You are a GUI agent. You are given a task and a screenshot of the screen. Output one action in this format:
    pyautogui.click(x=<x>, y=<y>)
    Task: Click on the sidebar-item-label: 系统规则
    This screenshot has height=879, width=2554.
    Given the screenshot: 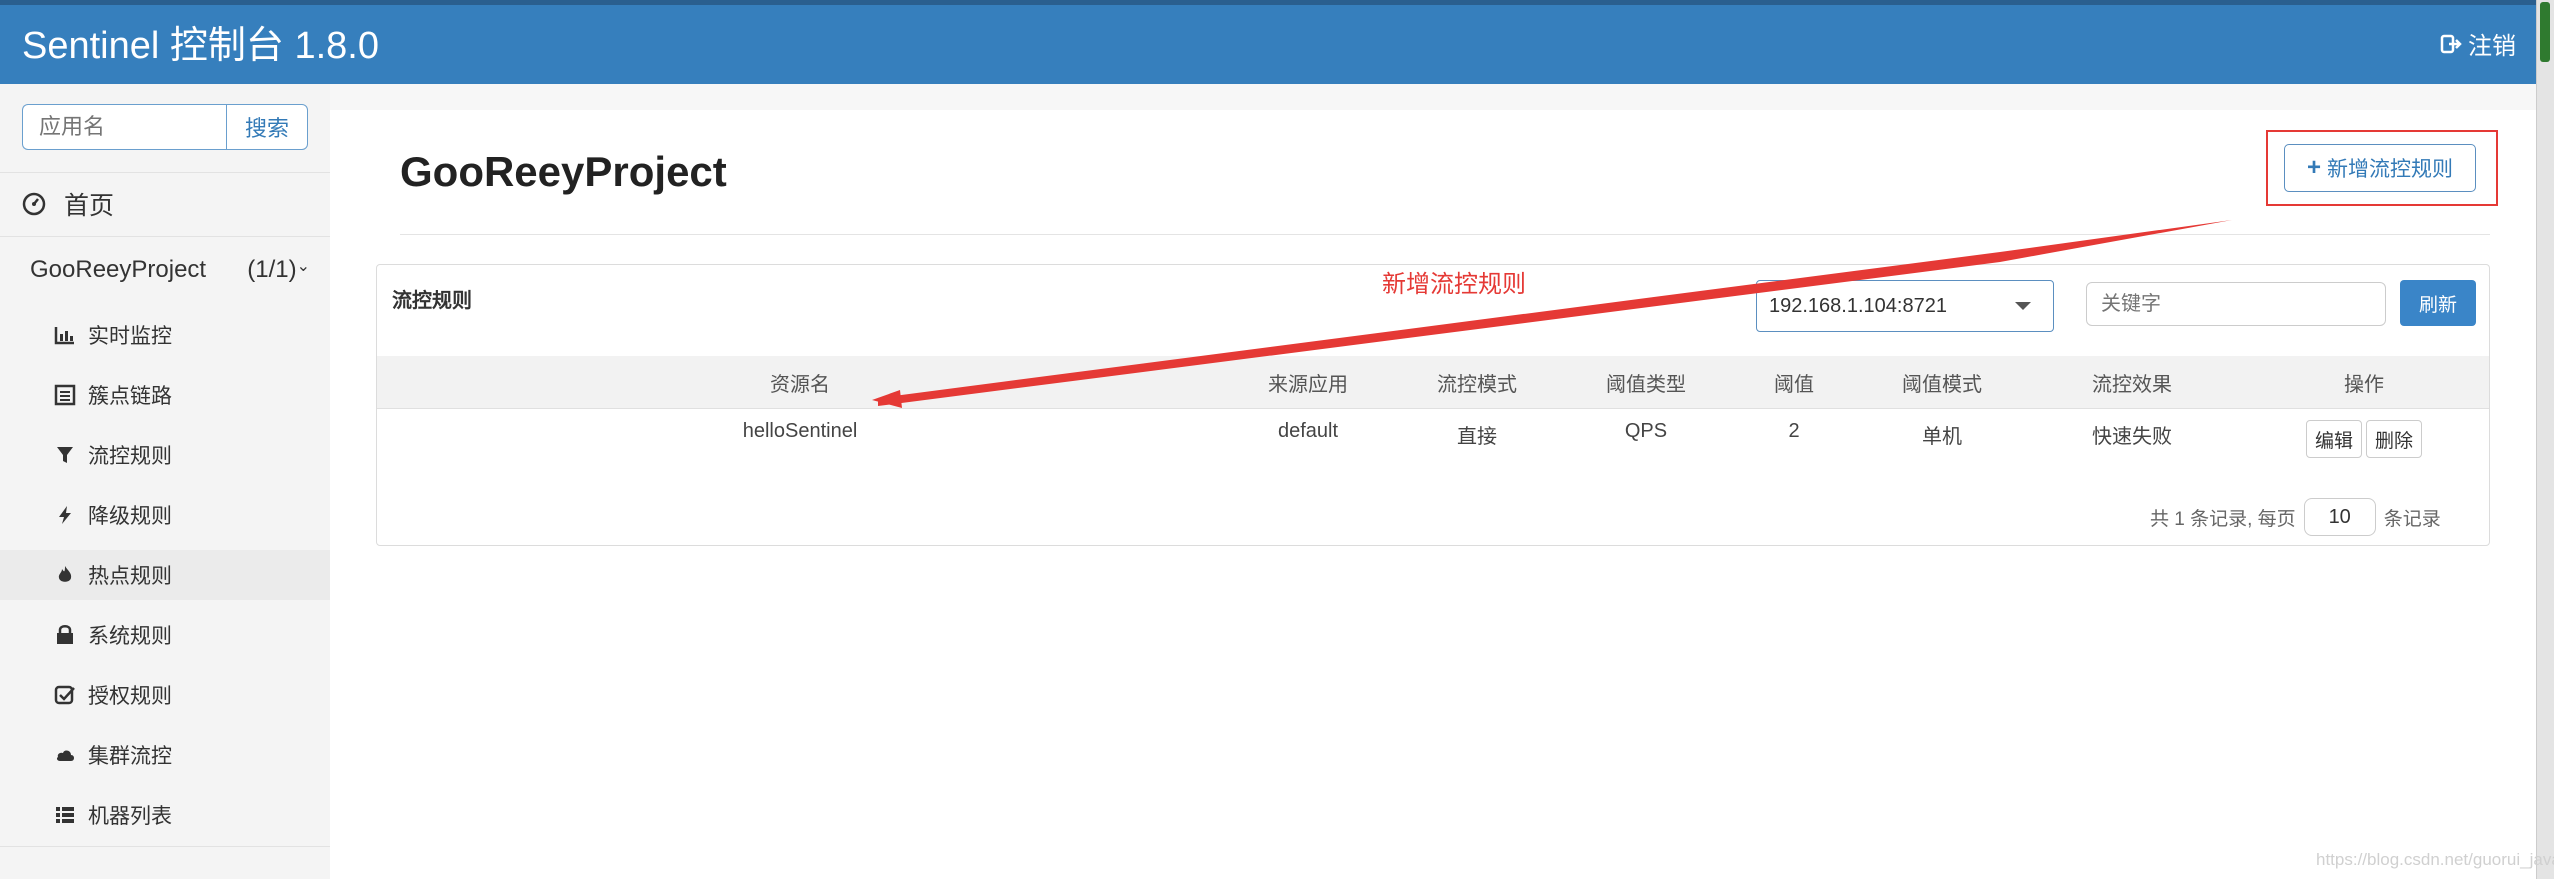 What is the action you would take?
    pyautogui.click(x=130, y=636)
    